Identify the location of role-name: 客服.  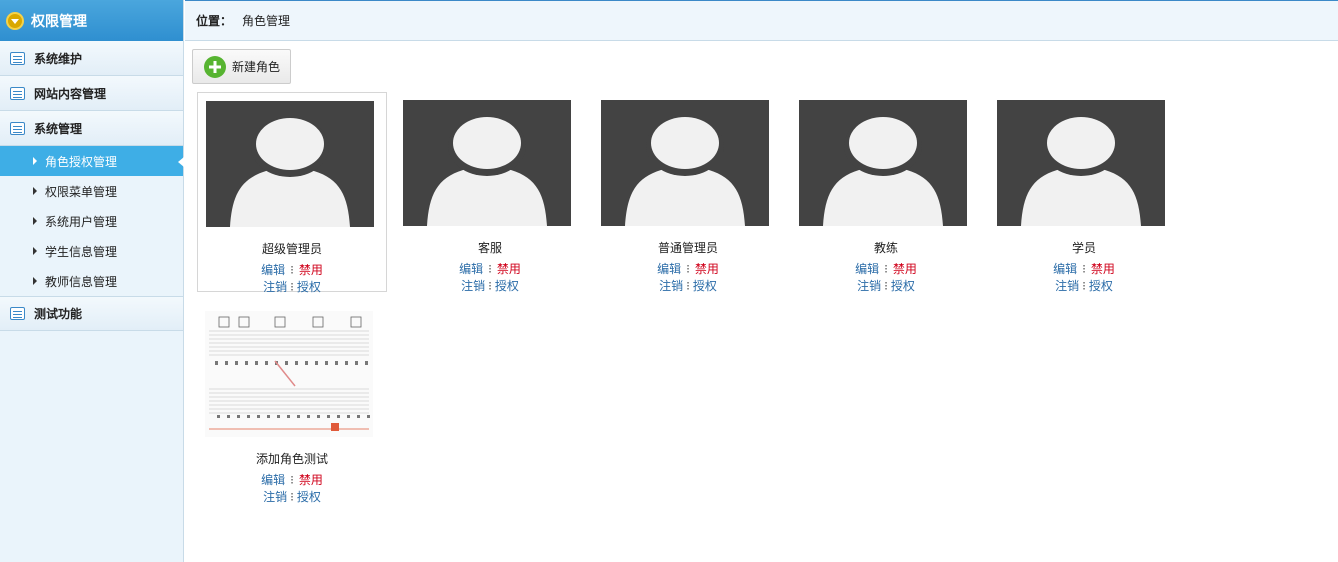
(489, 248).